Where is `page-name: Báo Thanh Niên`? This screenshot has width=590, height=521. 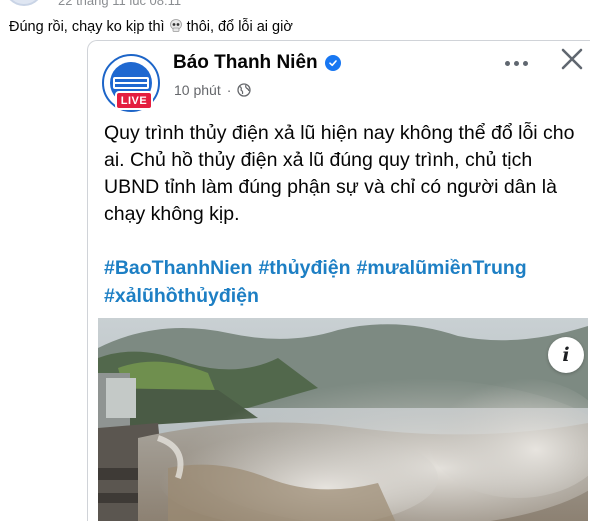 page-name: Báo Thanh Niên is located at coordinates (245, 63).